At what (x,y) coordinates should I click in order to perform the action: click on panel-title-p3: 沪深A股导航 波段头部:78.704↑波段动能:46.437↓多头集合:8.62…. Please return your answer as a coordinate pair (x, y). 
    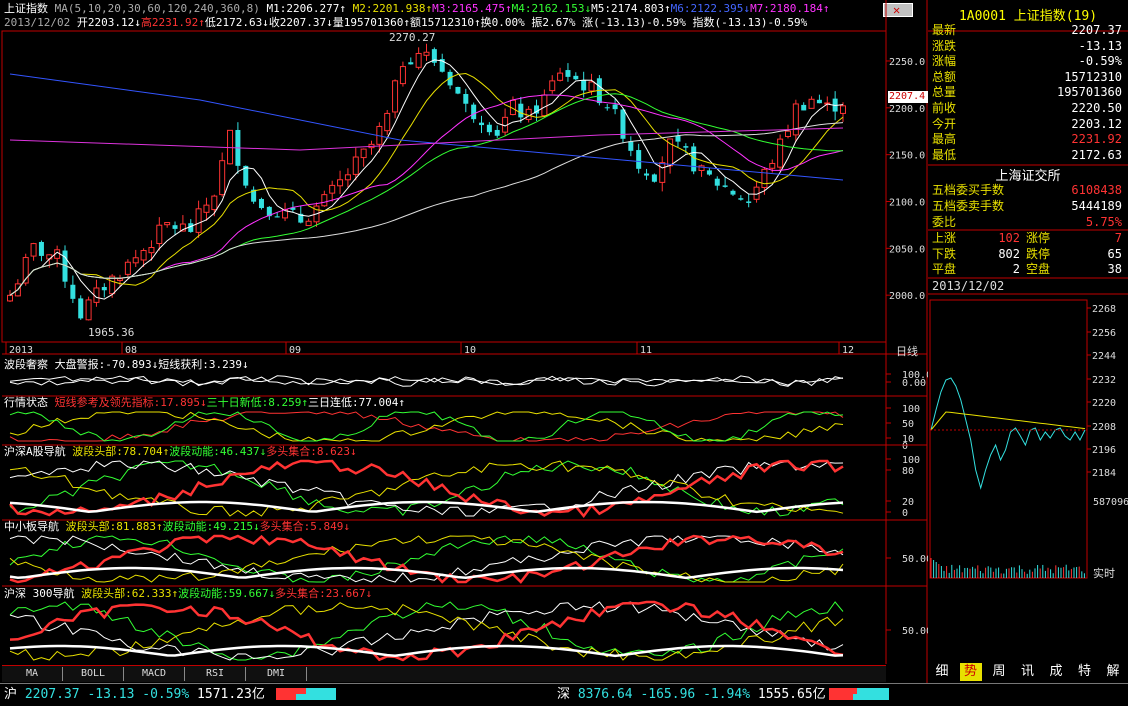
    Looking at the image, I should click on (180, 451).